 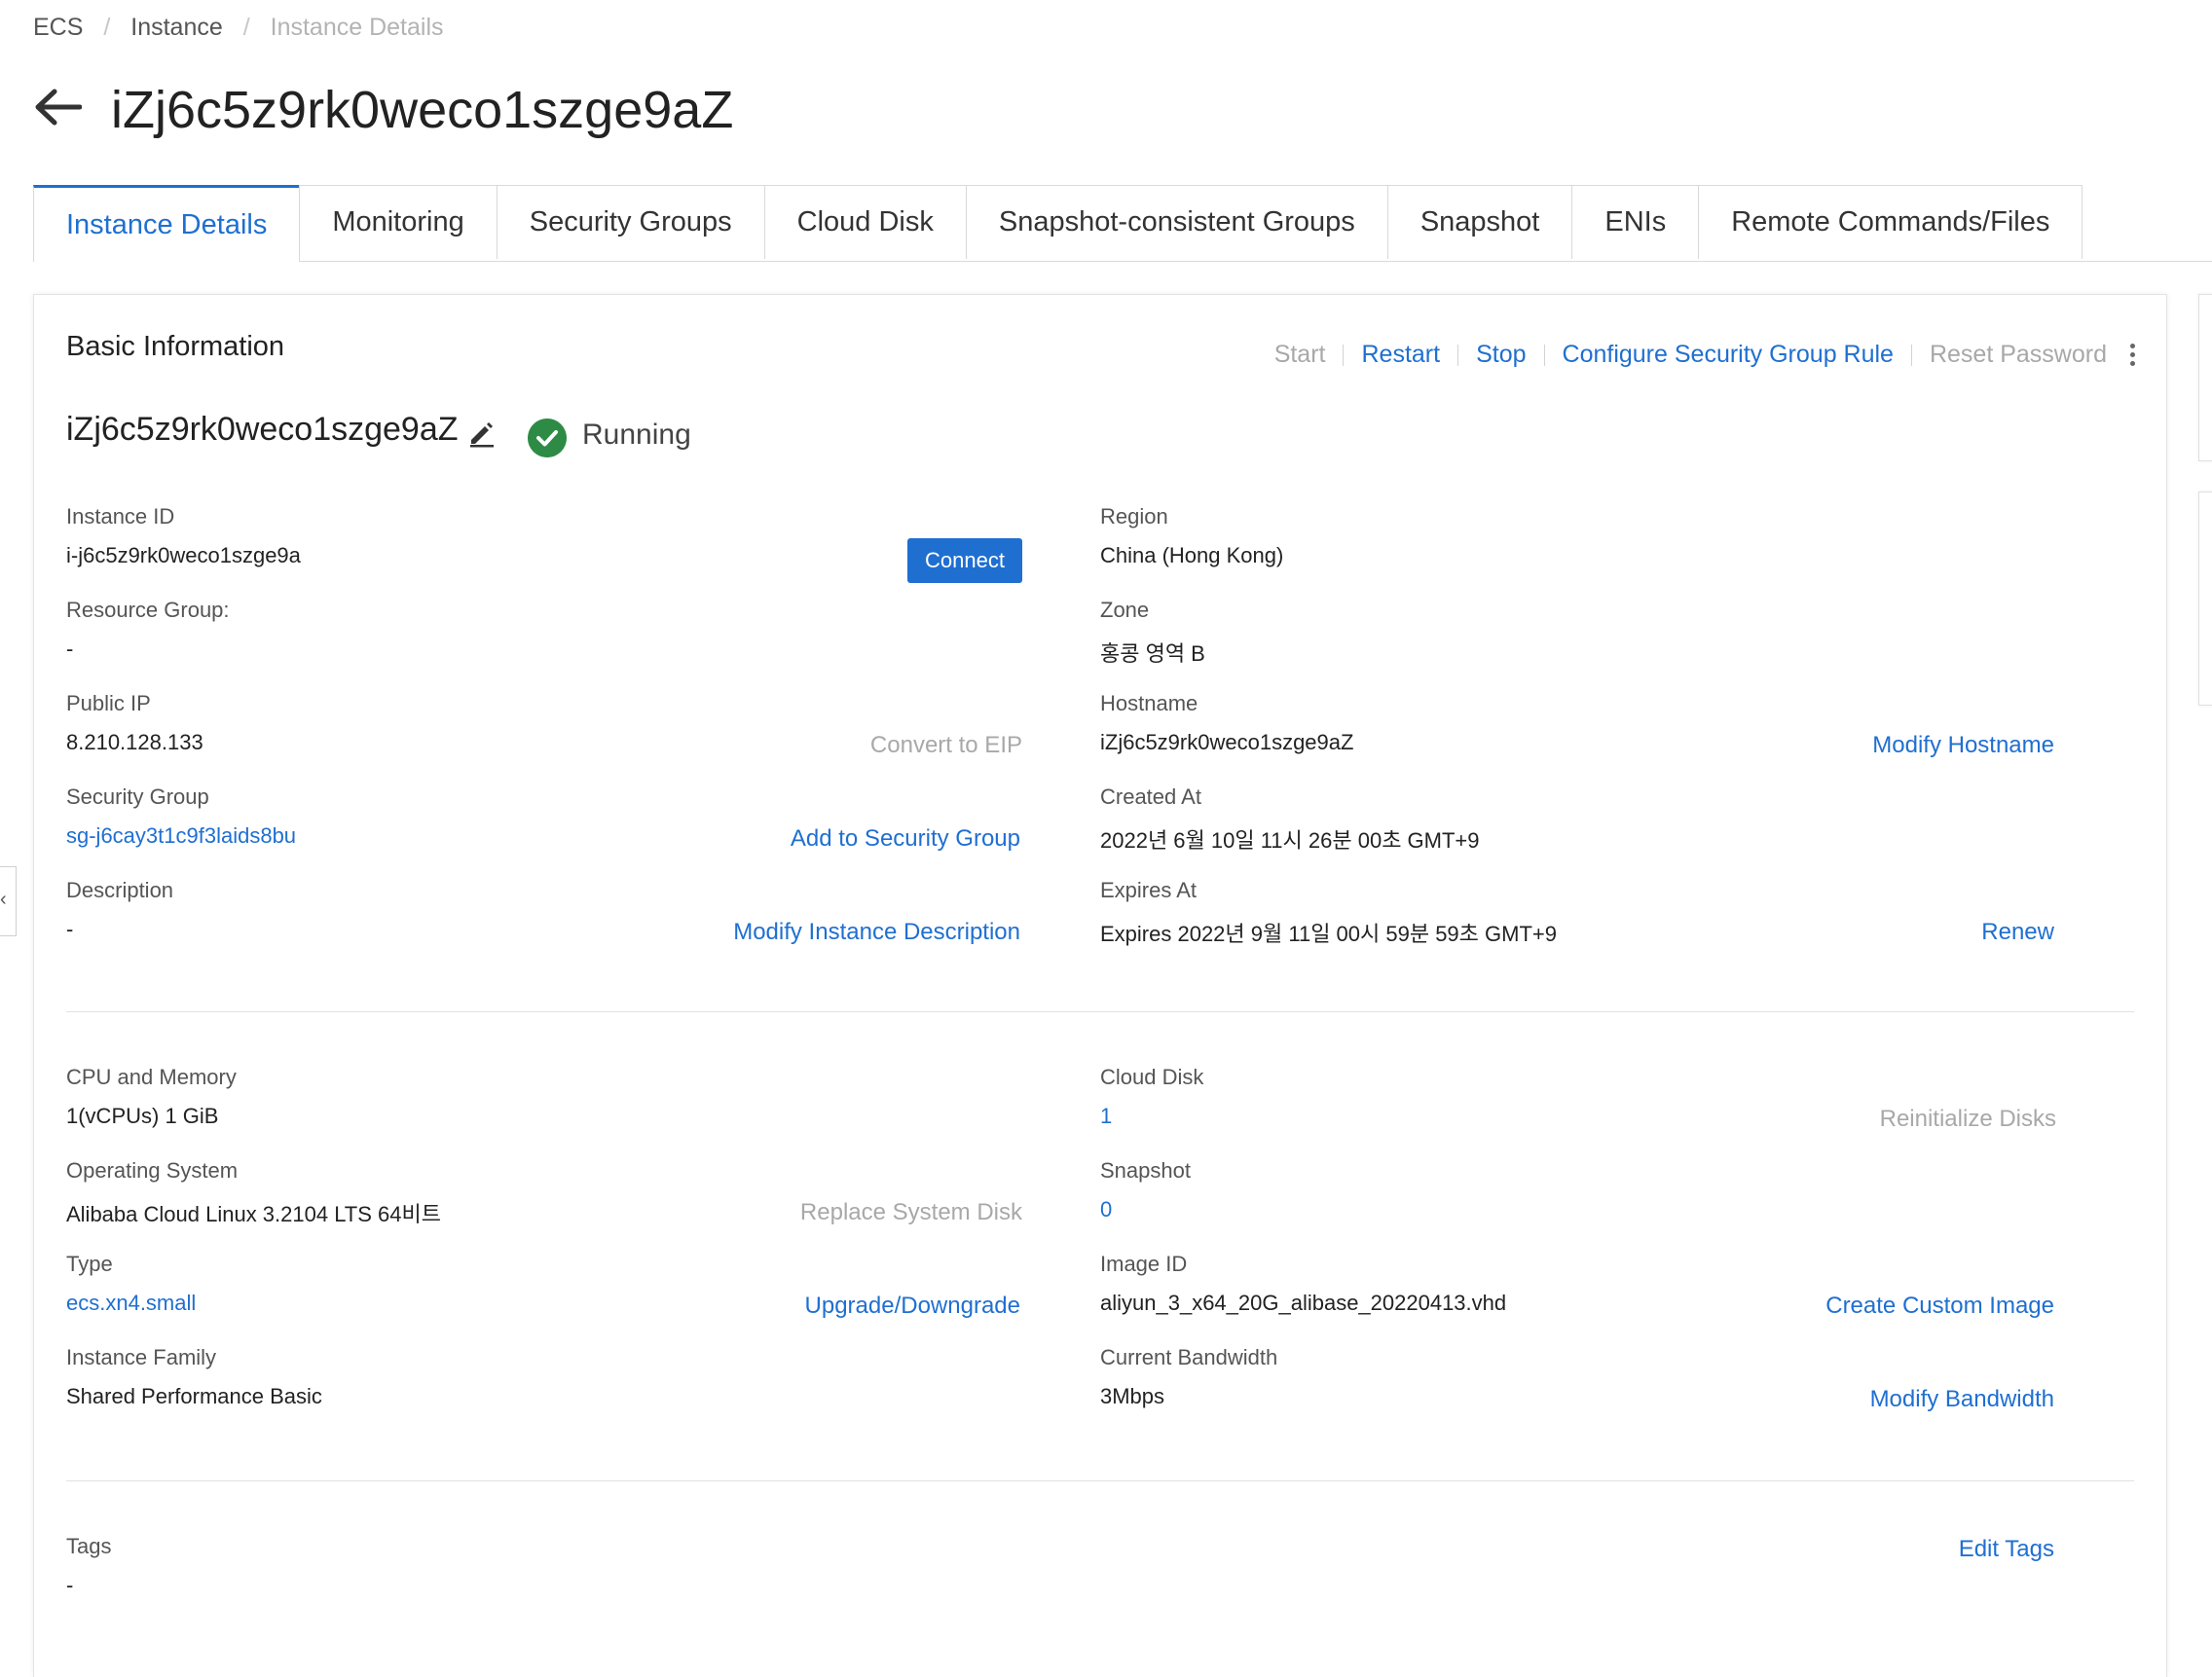 I want to click on tab-snapshot-consistent-groups: Snapshot-consistent Groups, so click(x=1176, y=222).